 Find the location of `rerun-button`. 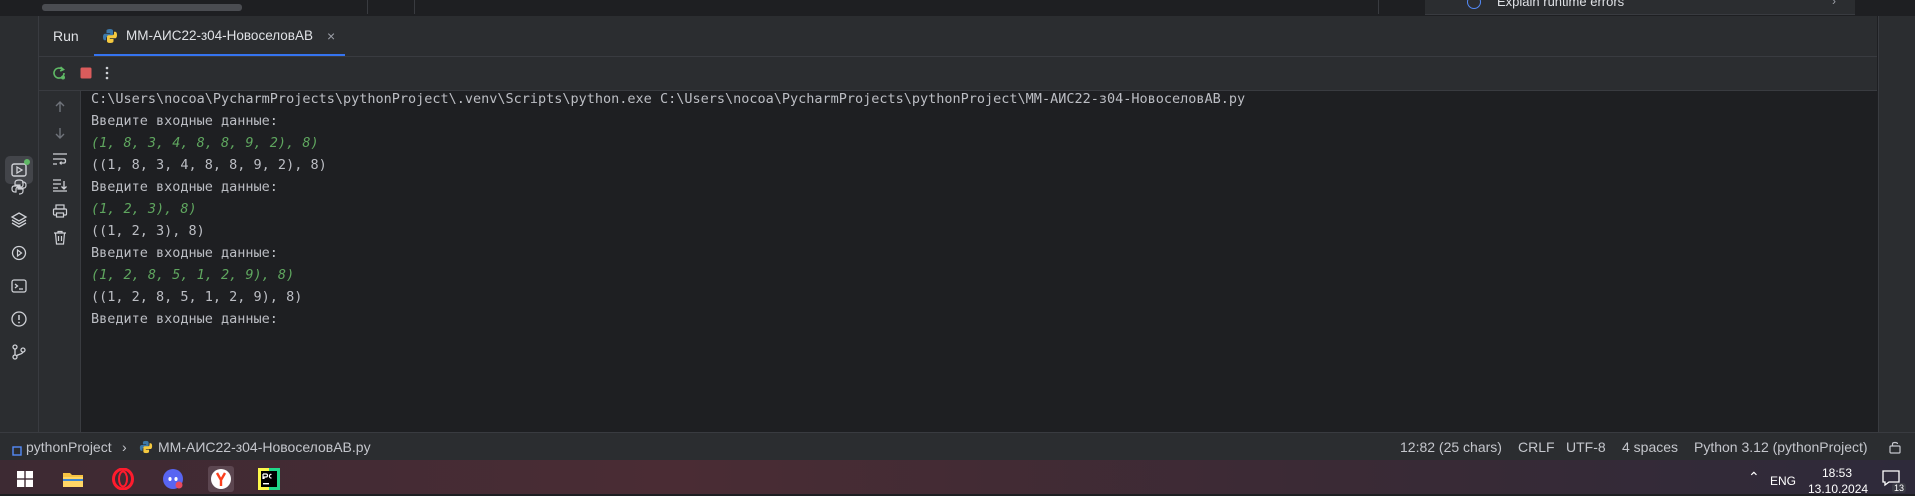

rerun-button is located at coordinates (59, 73).